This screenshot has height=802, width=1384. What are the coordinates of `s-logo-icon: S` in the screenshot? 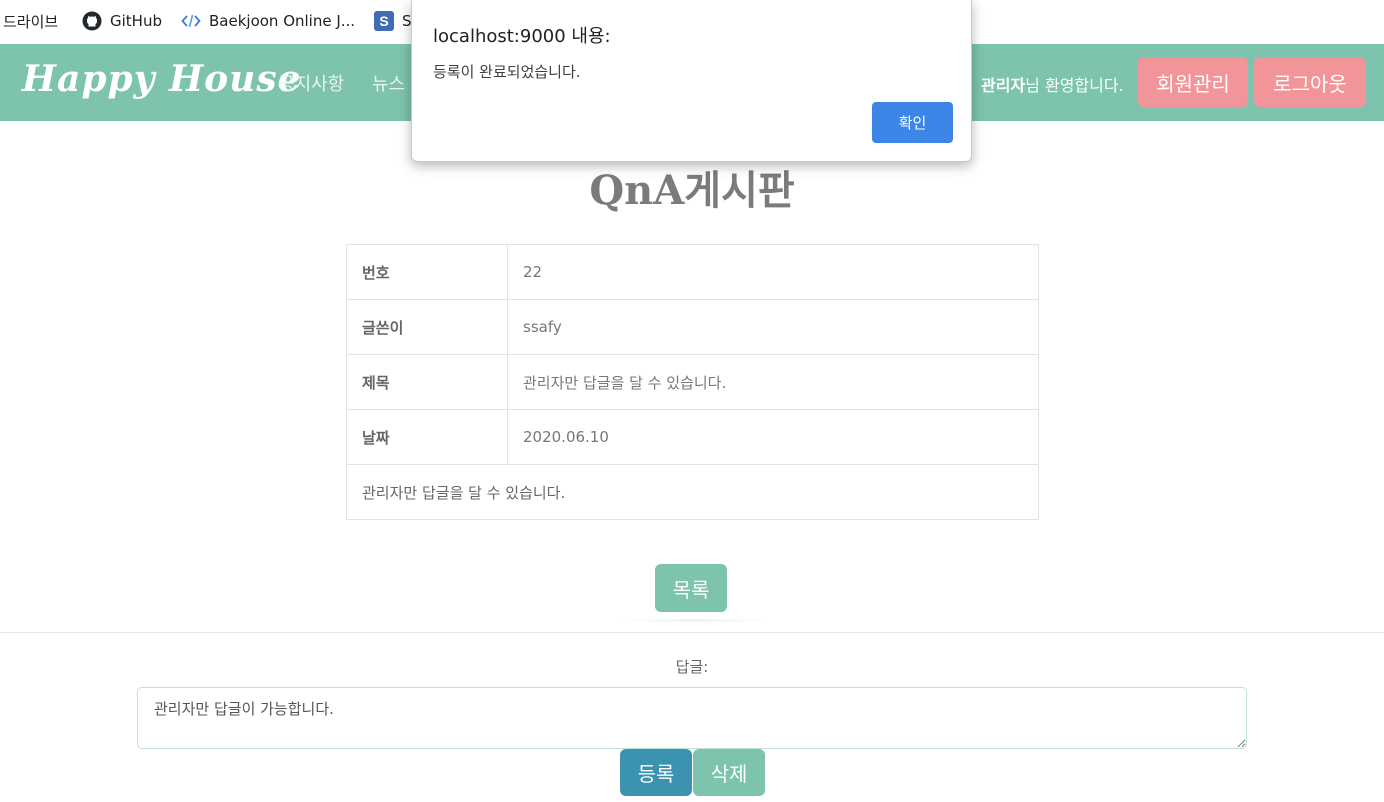 It's located at (384, 21).